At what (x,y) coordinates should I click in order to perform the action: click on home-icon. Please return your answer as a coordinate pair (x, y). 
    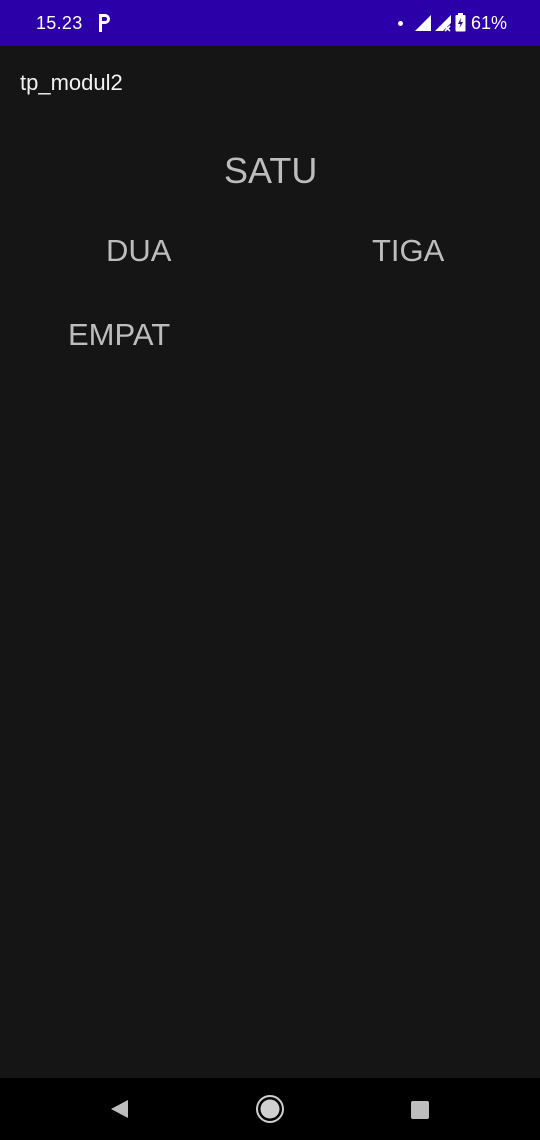
    Looking at the image, I should click on (270, 1109).